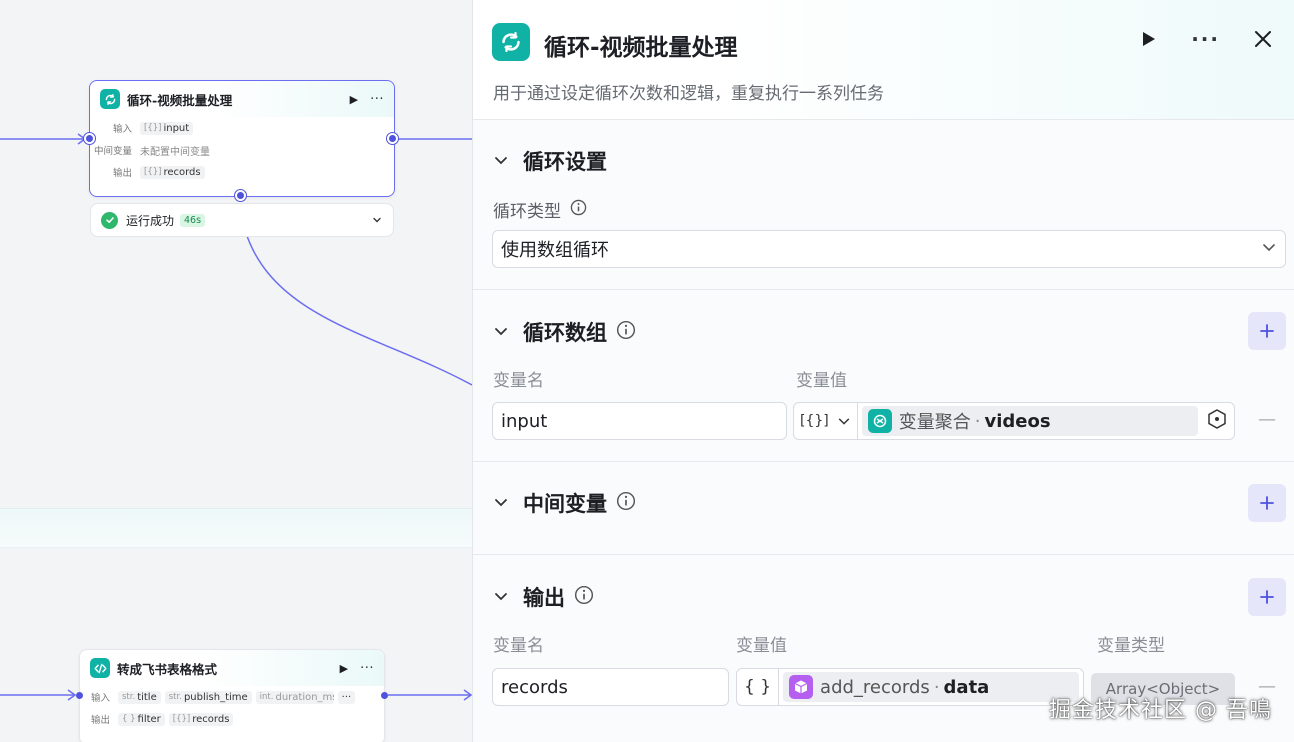 The image size is (1294, 742). Describe the element at coordinates (639, 421) in the screenshot. I see `loop-array-name-input: input` at that location.